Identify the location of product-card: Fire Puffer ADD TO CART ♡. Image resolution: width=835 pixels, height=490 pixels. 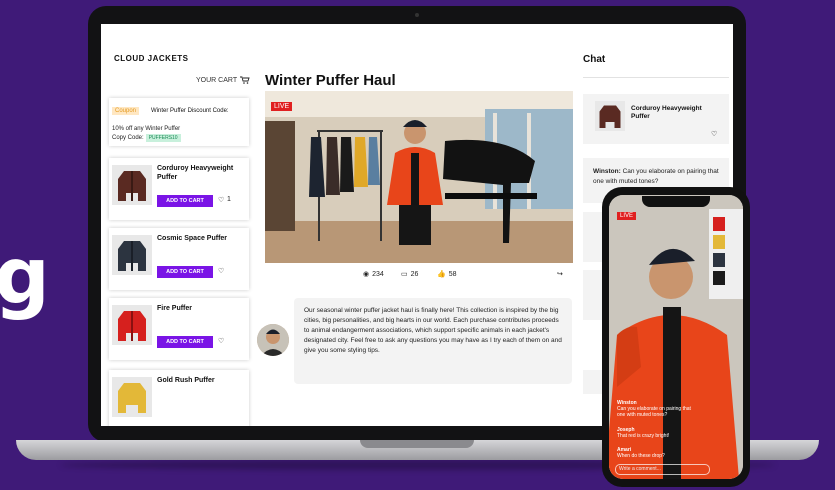
(179, 329).